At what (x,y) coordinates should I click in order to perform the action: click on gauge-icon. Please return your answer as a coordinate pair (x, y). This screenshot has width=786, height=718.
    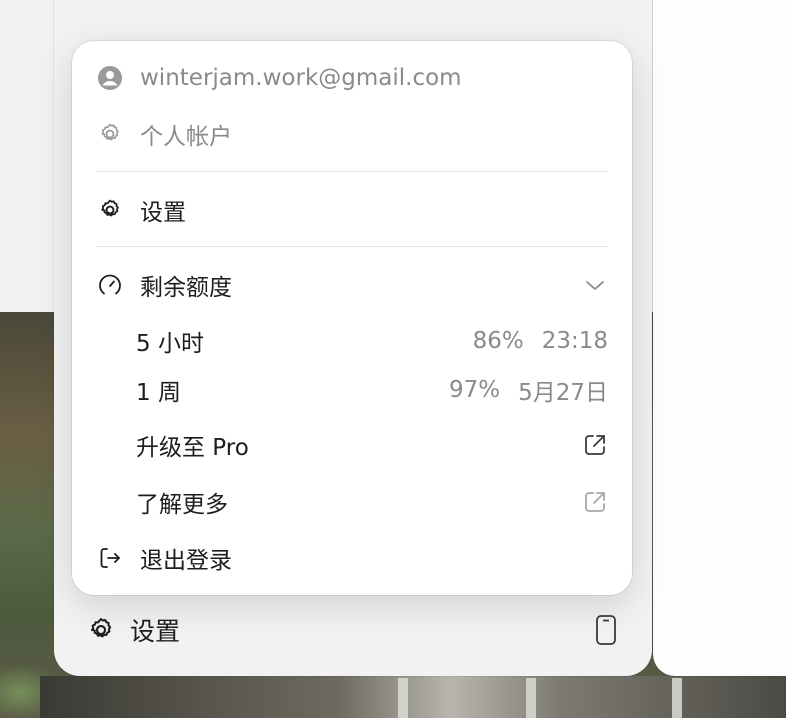
    Looking at the image, I should click on (110, 285).